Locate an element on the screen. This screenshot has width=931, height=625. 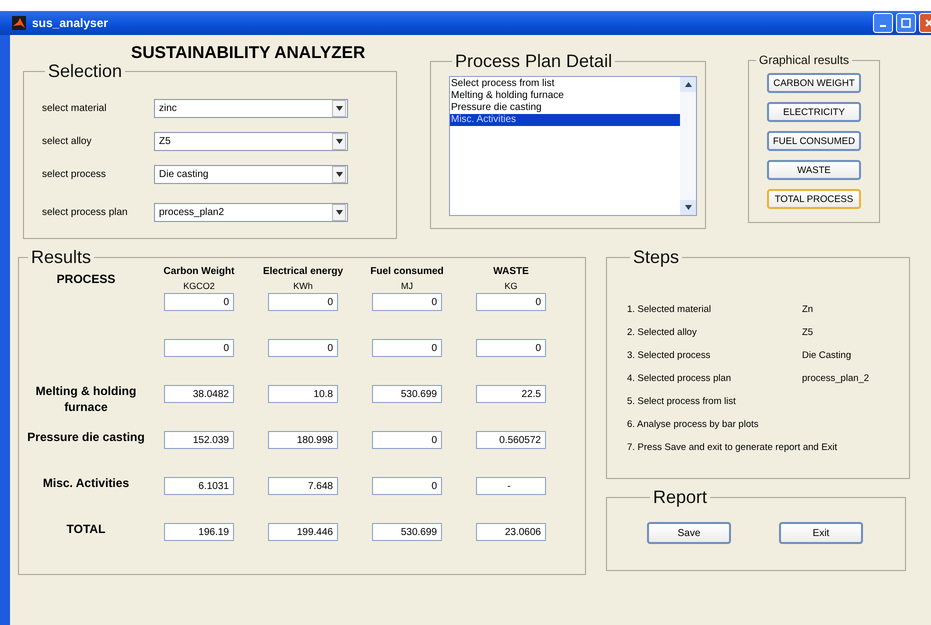
field-label: select alloy is located at coordinates (67, 141).